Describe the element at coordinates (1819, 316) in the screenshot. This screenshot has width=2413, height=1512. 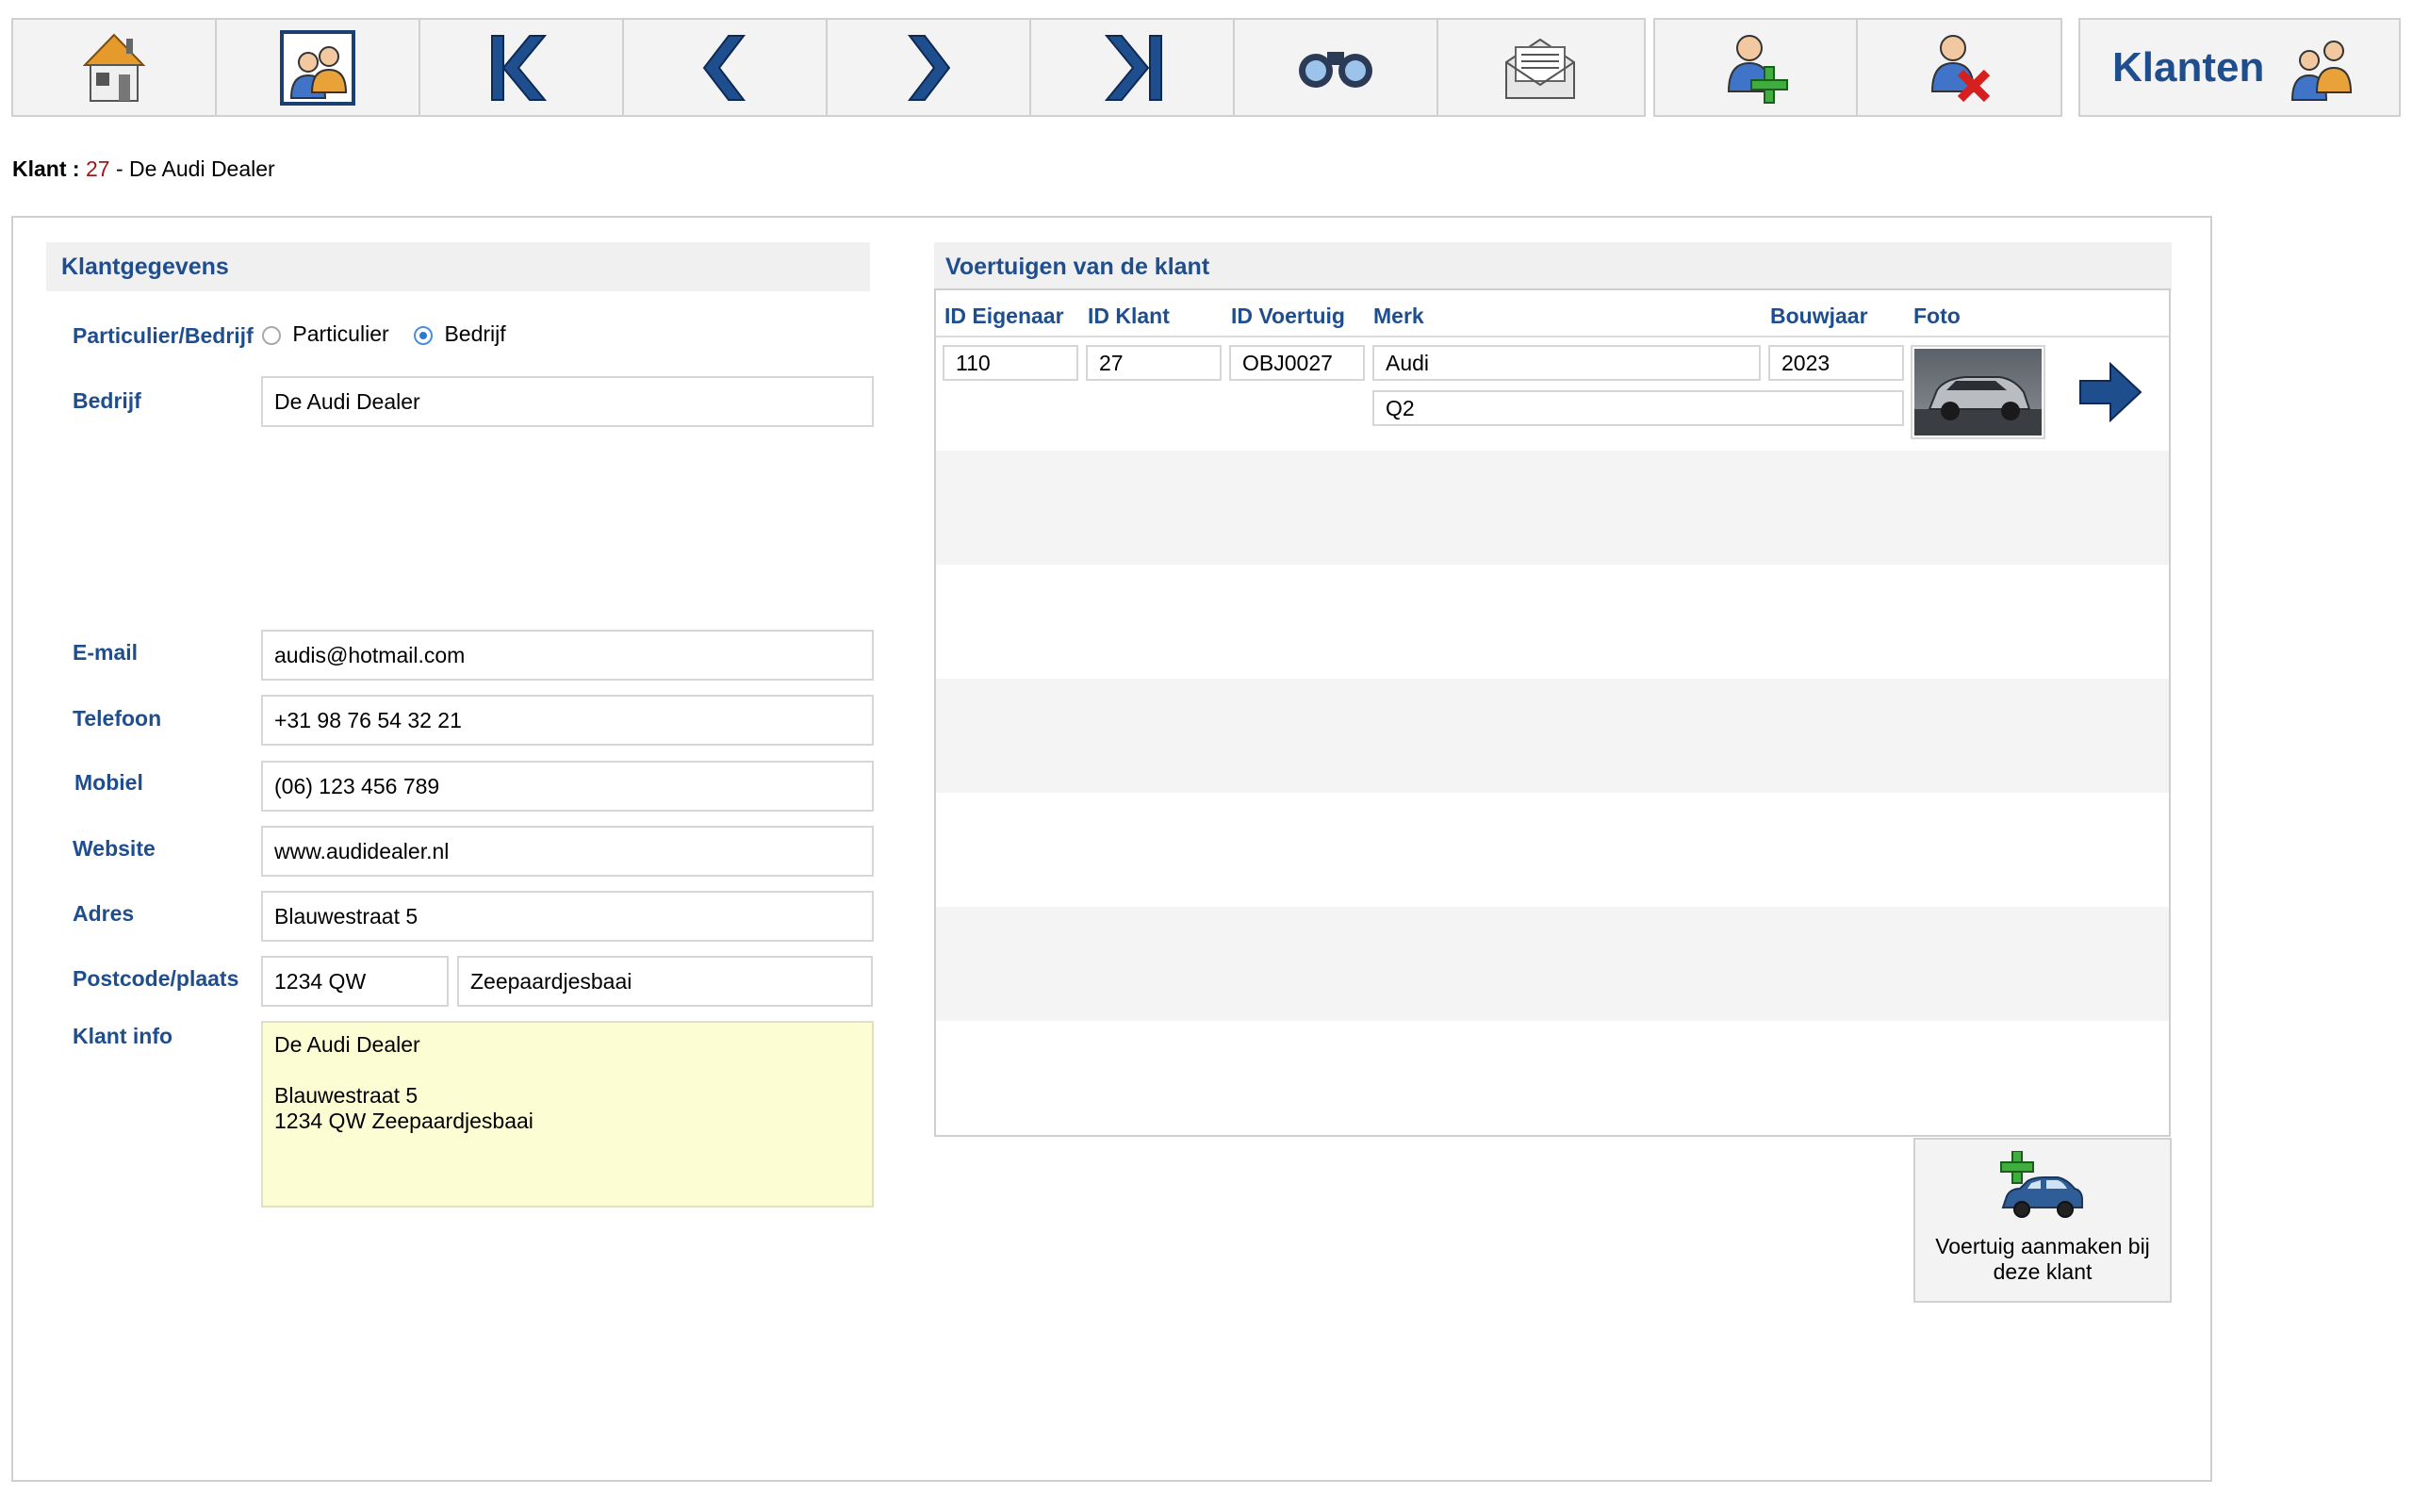
I see `col-year: Bouwjaar` at that location.